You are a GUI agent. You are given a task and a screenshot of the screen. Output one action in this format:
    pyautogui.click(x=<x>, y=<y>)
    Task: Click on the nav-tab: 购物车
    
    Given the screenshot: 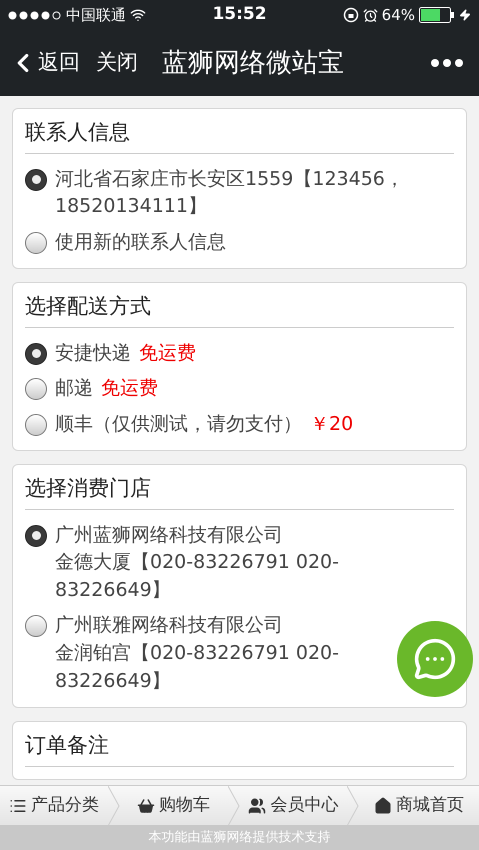 What is the action you would take?
    pyautogui.click(x=174, y=805)
    